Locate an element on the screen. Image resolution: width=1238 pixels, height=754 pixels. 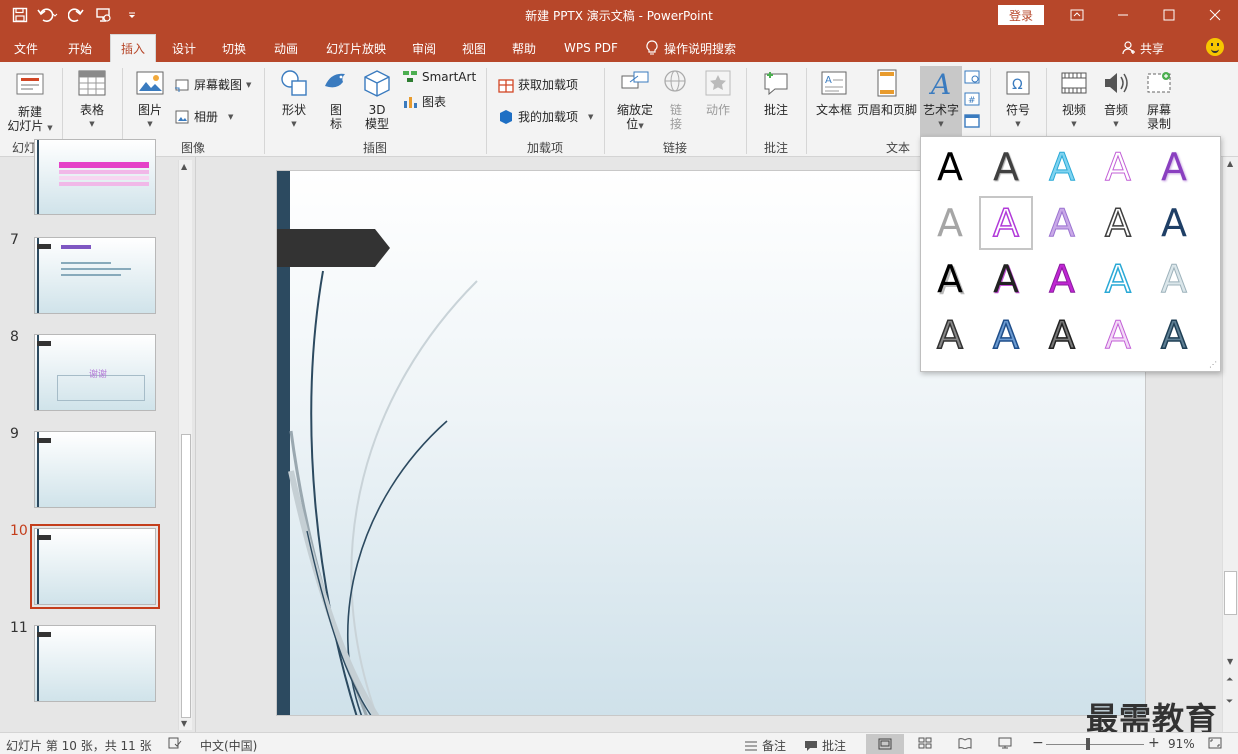
redo-icon is located at coordinates (76, 15).